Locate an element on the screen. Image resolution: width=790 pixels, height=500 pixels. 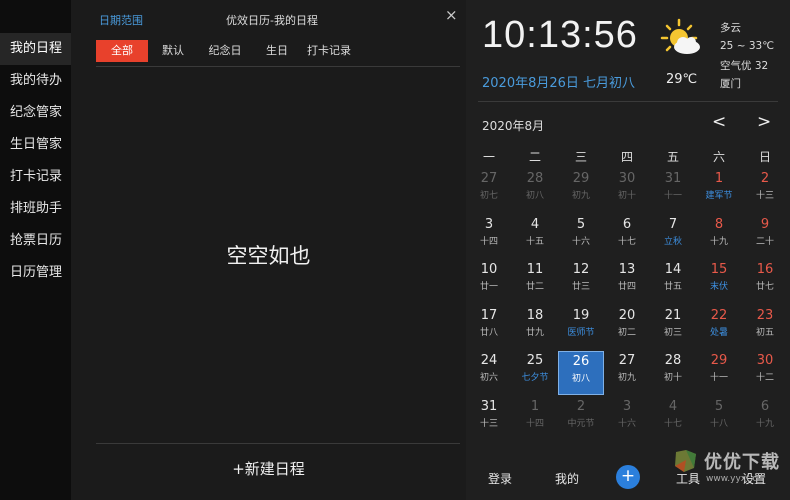
sidebar-item-shift: 排班助手 is located at coordinates (35, 209).